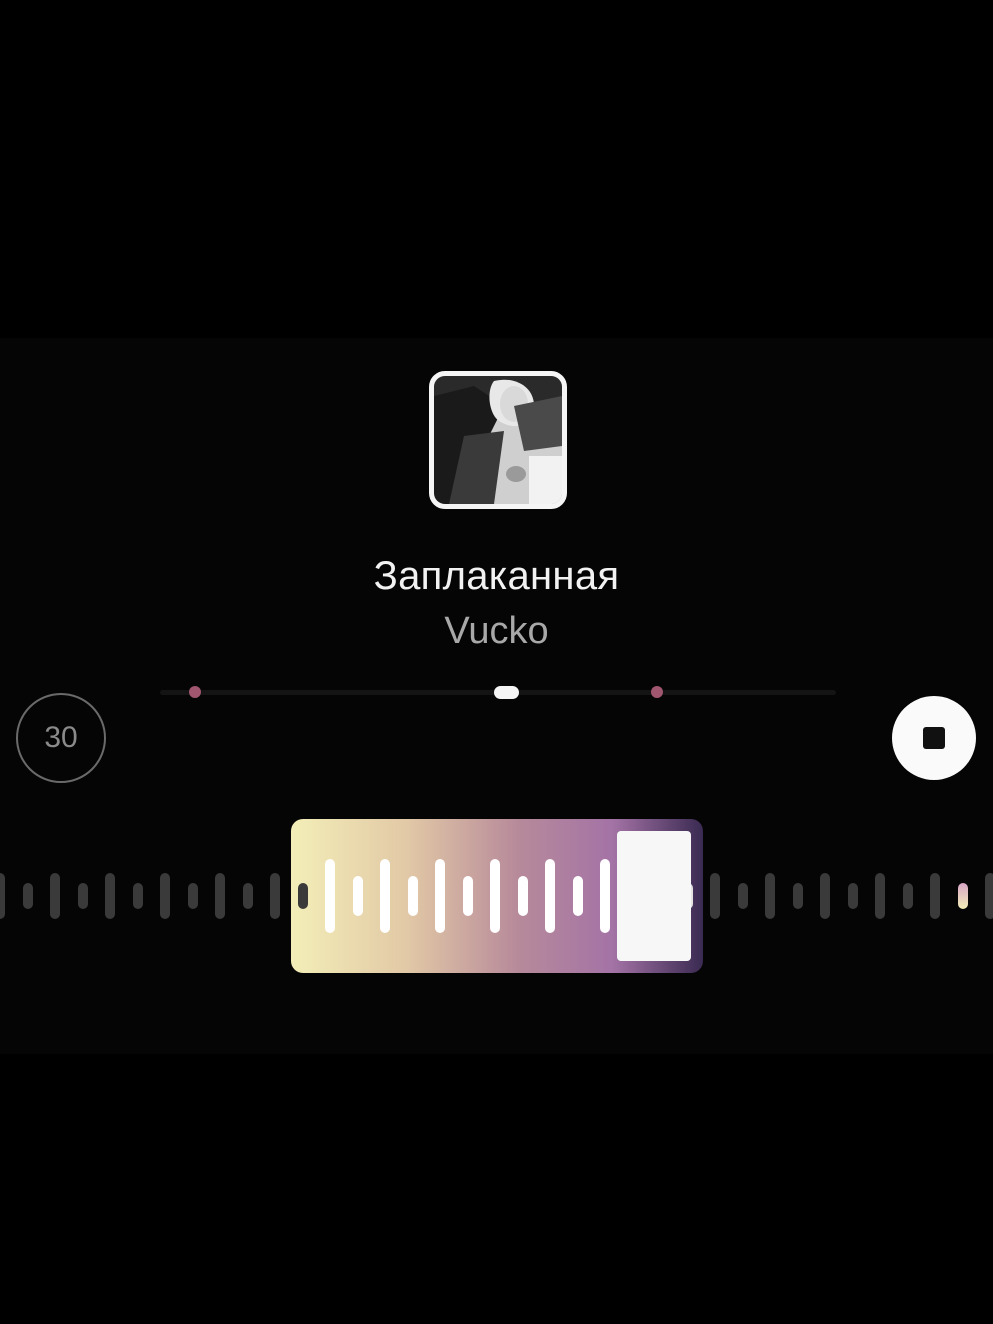 The width and height of the screenshot is (993, 1324). I want to click on waveform, so click(496, 896).